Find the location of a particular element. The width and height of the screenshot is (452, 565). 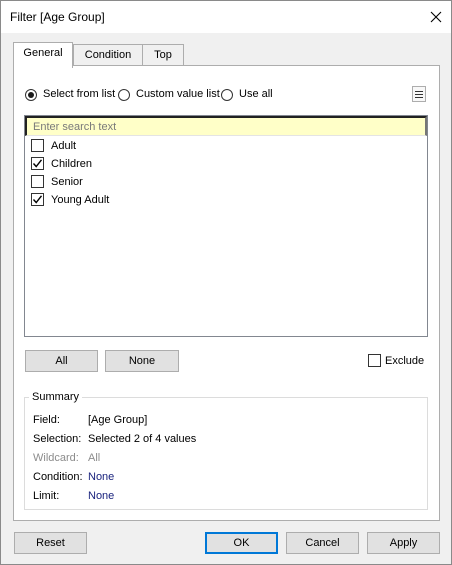

button-label: Apply is located at coordinates (403, 543).